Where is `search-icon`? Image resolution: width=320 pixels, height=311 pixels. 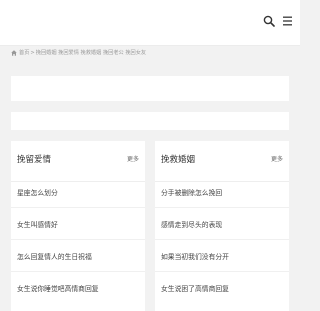
search-icon is located at coordinates (269, 21).